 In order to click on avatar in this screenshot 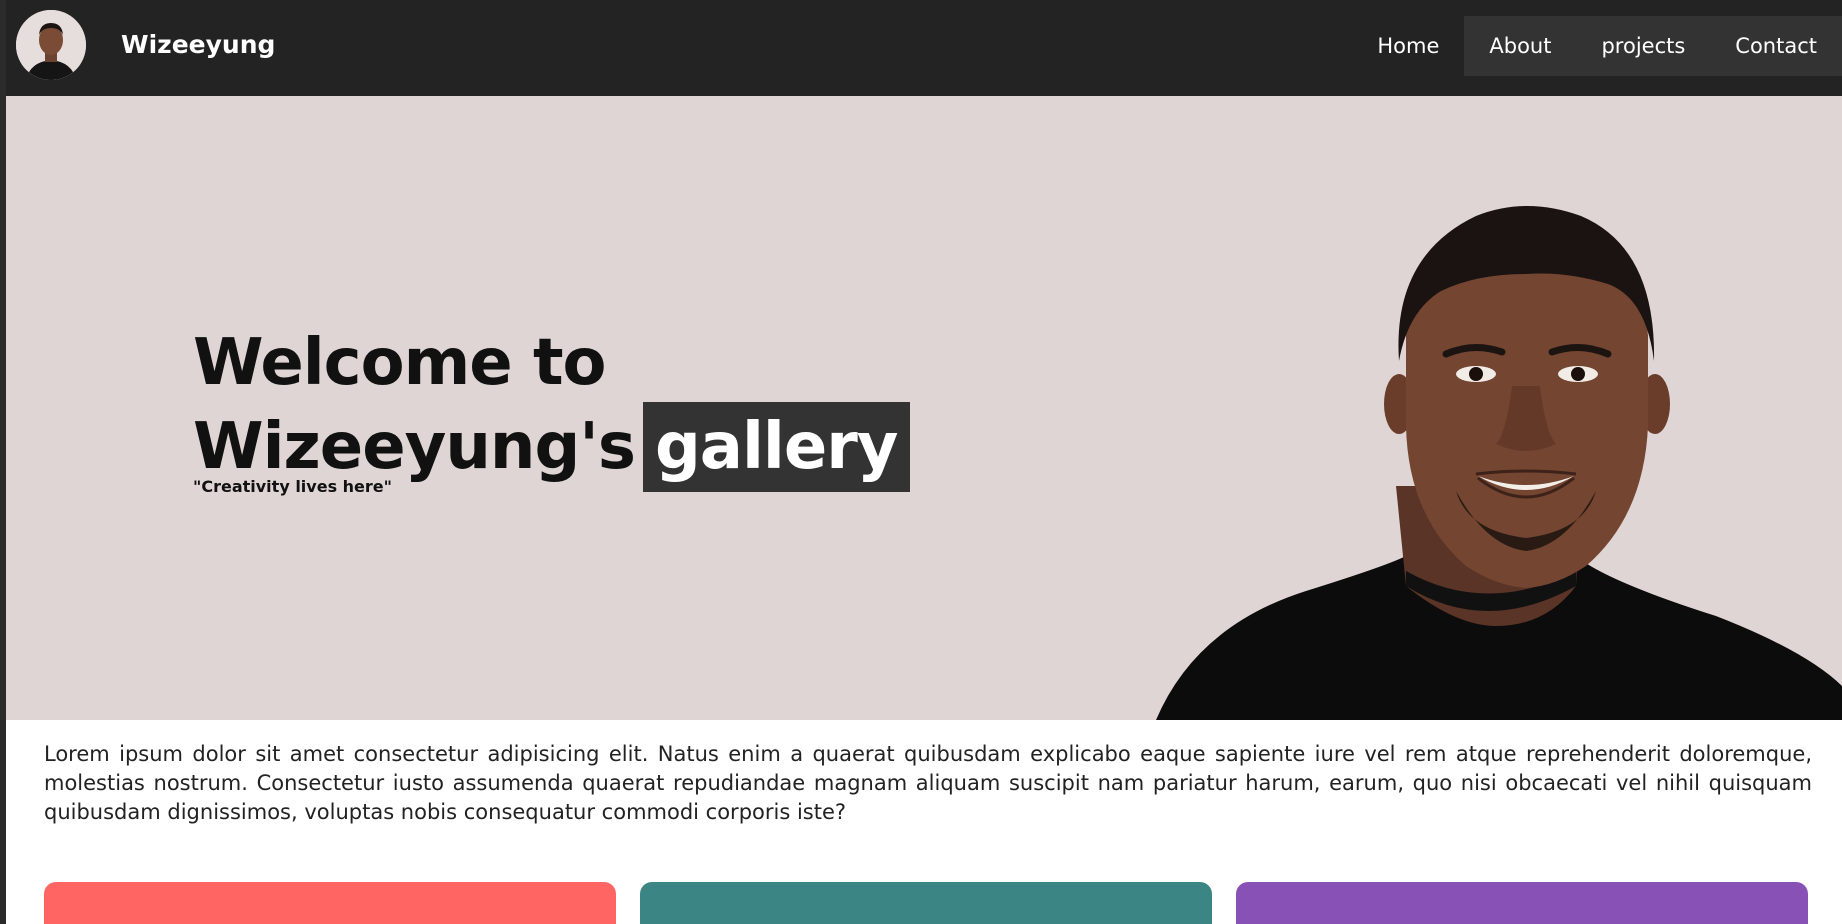, I will do `click(51, 45)`.